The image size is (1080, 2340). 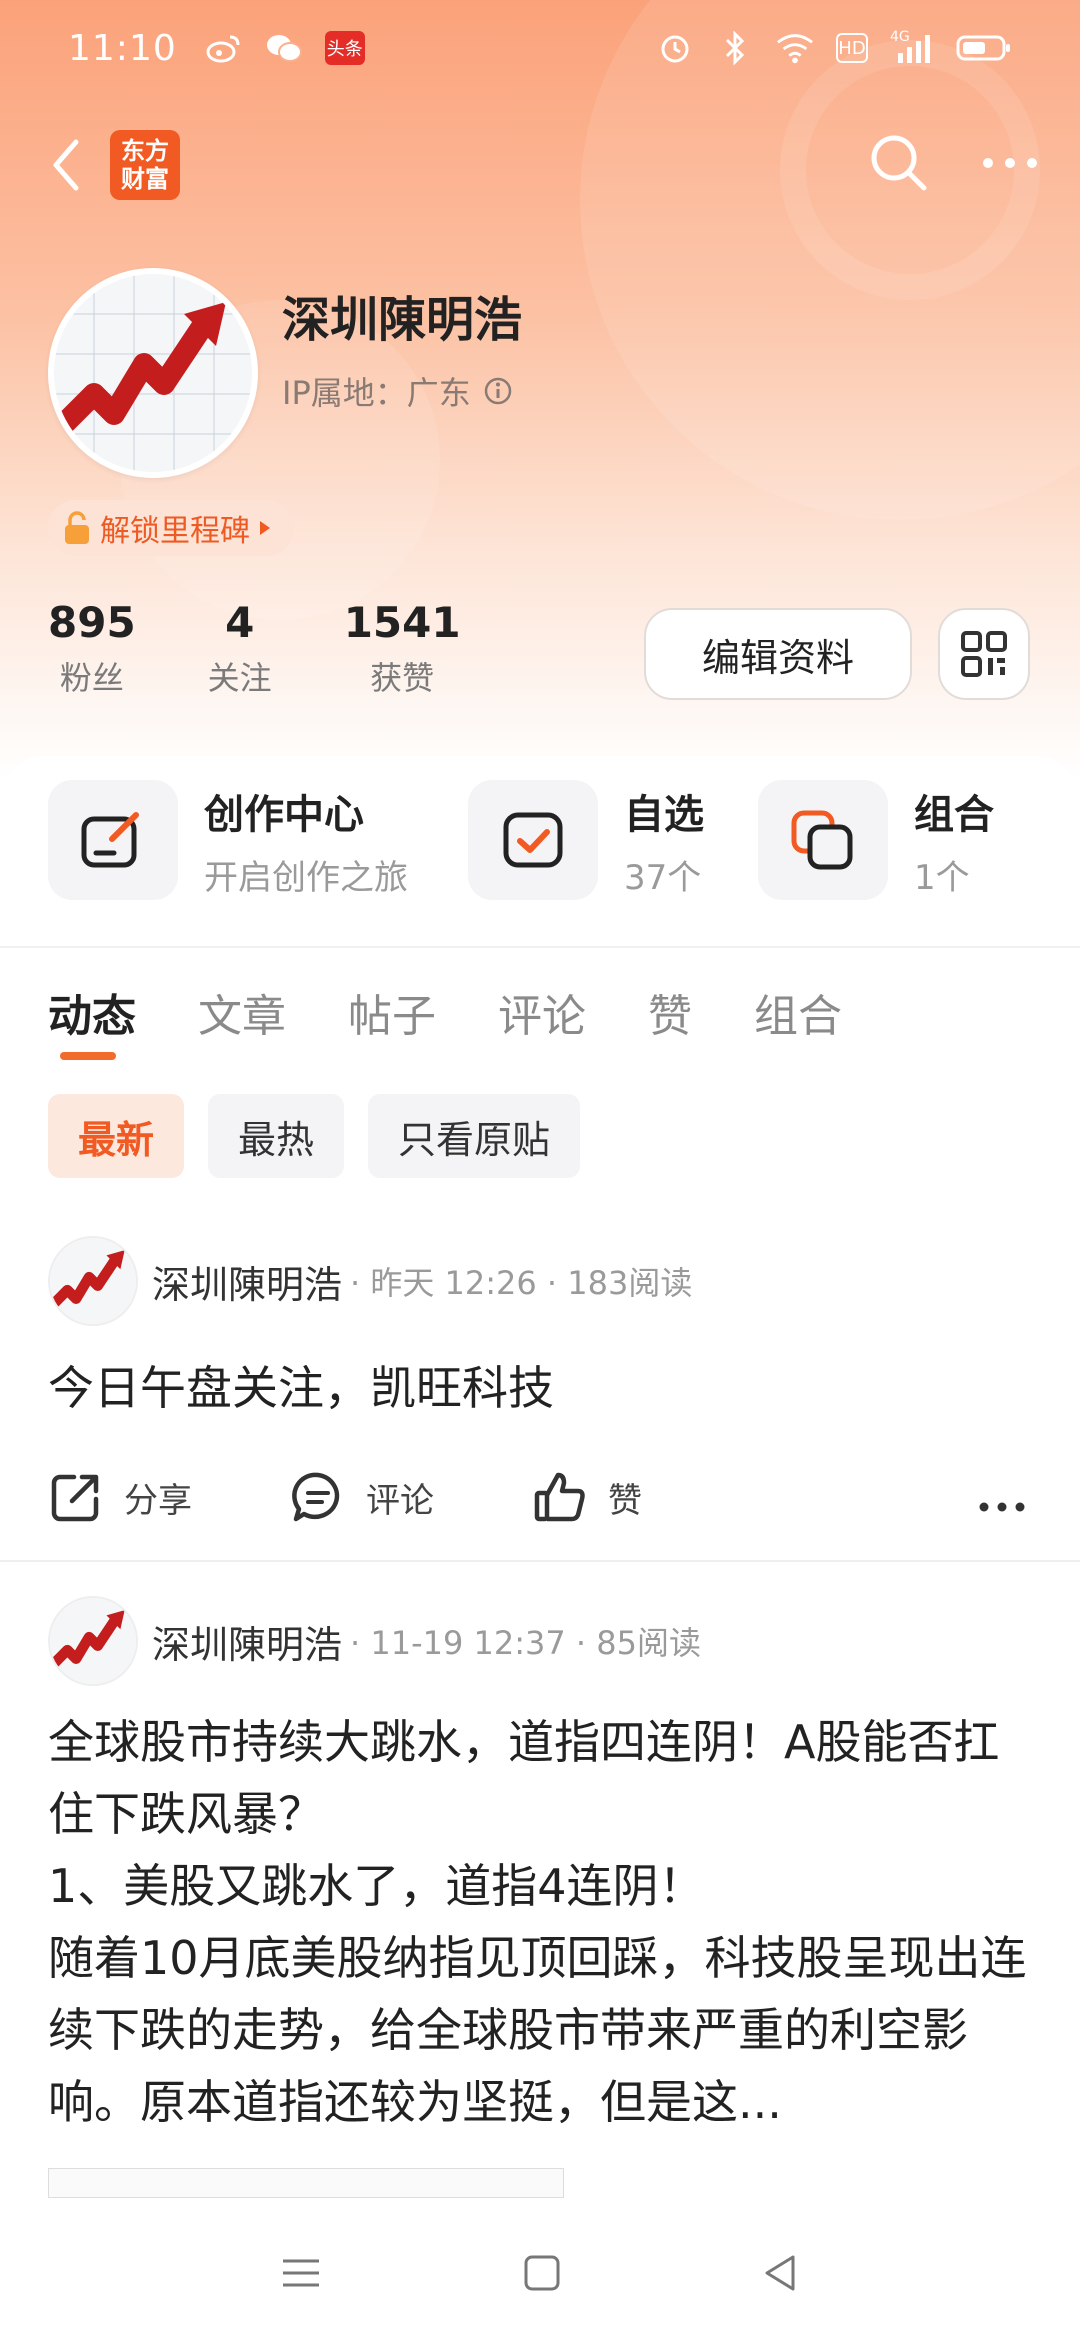 I want to click on wifi-icon, so click(x=795, y=48).